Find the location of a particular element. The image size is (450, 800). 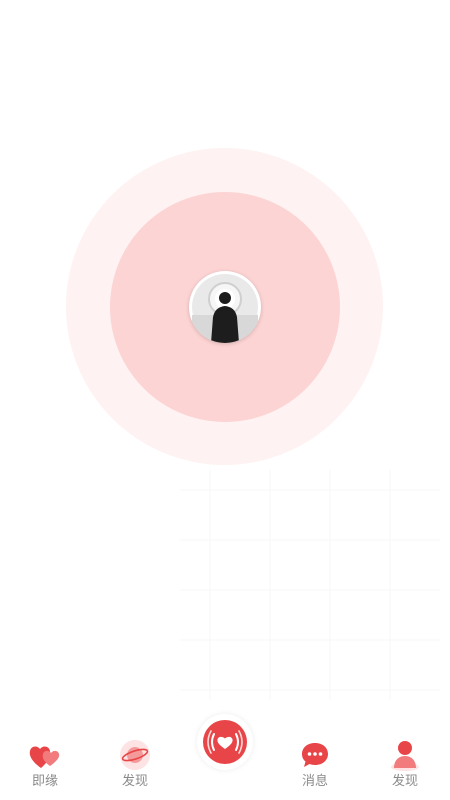

hearts-icon is located at coordinates (44, 757).